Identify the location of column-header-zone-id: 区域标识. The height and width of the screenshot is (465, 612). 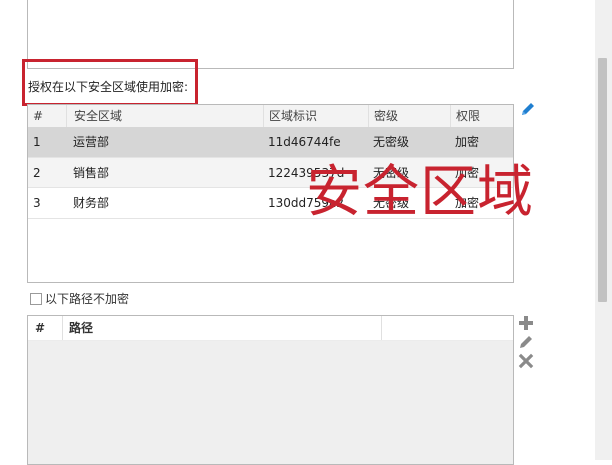
(315, 116).